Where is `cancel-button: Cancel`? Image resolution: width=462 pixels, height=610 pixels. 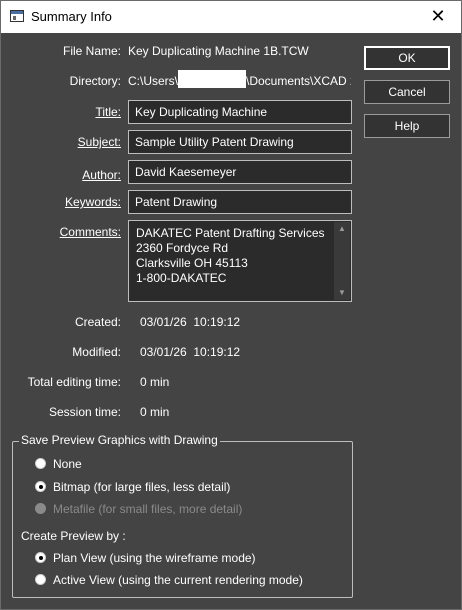 cancel-button: Cancel is located at coordinates (407, 92).